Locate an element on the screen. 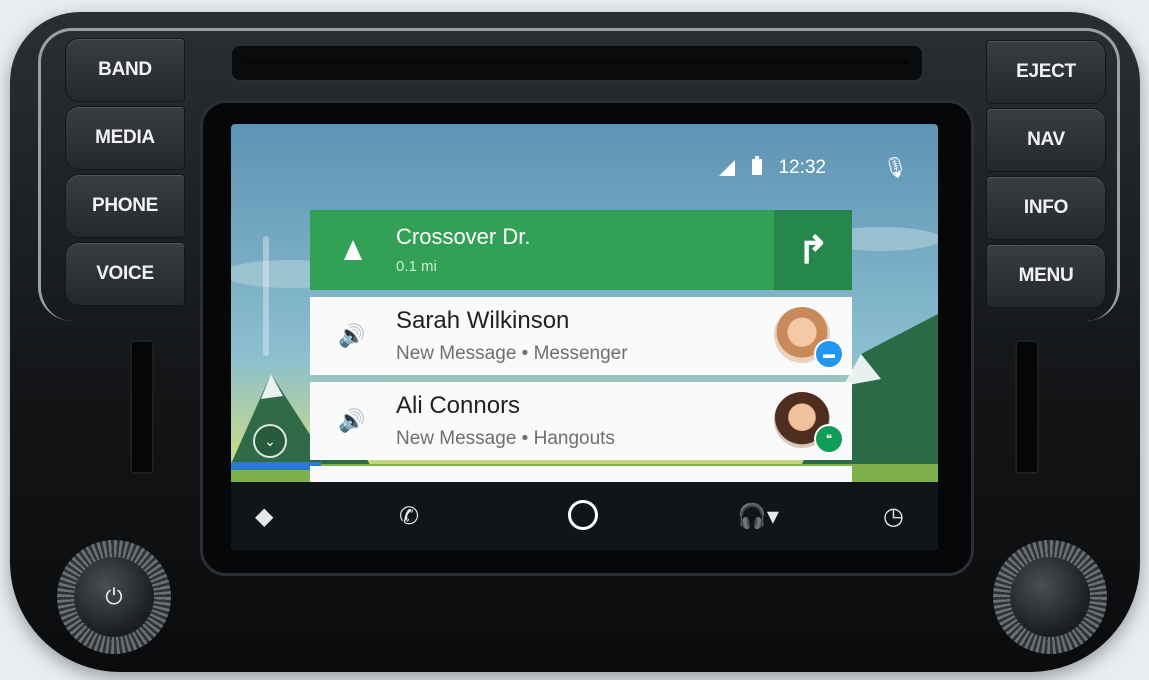 The image size is (1149, 680). clock: 12:32 is located at coordinates (802, 167).